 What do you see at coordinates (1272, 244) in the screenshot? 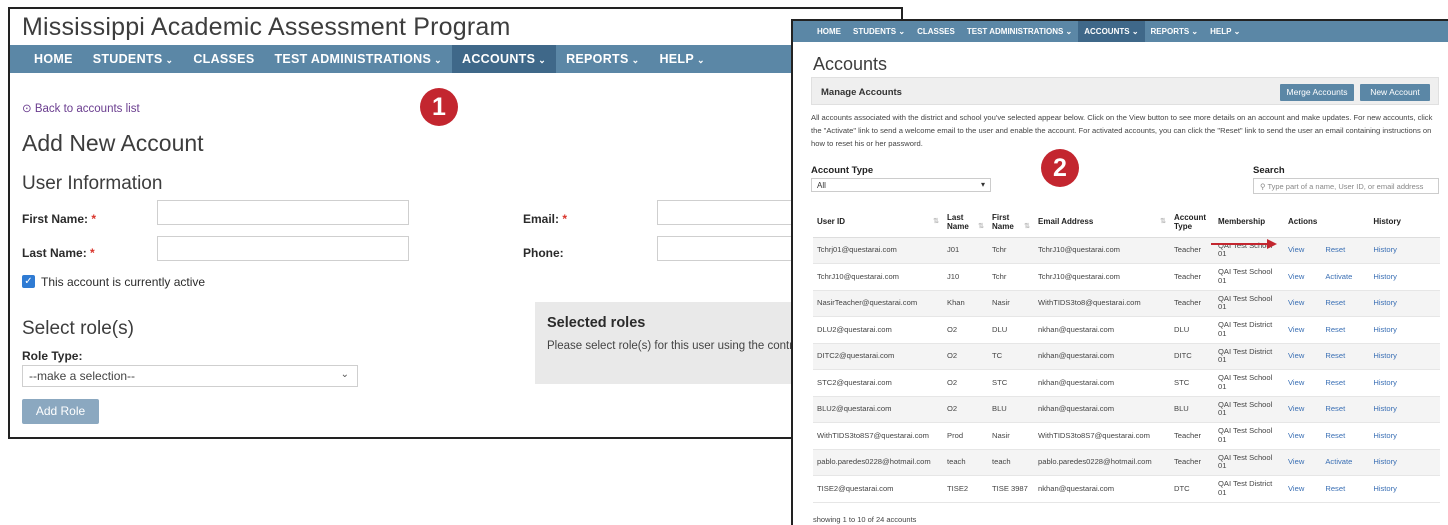
I see `arrow-right-icon` at bounding box center [1272, 244].